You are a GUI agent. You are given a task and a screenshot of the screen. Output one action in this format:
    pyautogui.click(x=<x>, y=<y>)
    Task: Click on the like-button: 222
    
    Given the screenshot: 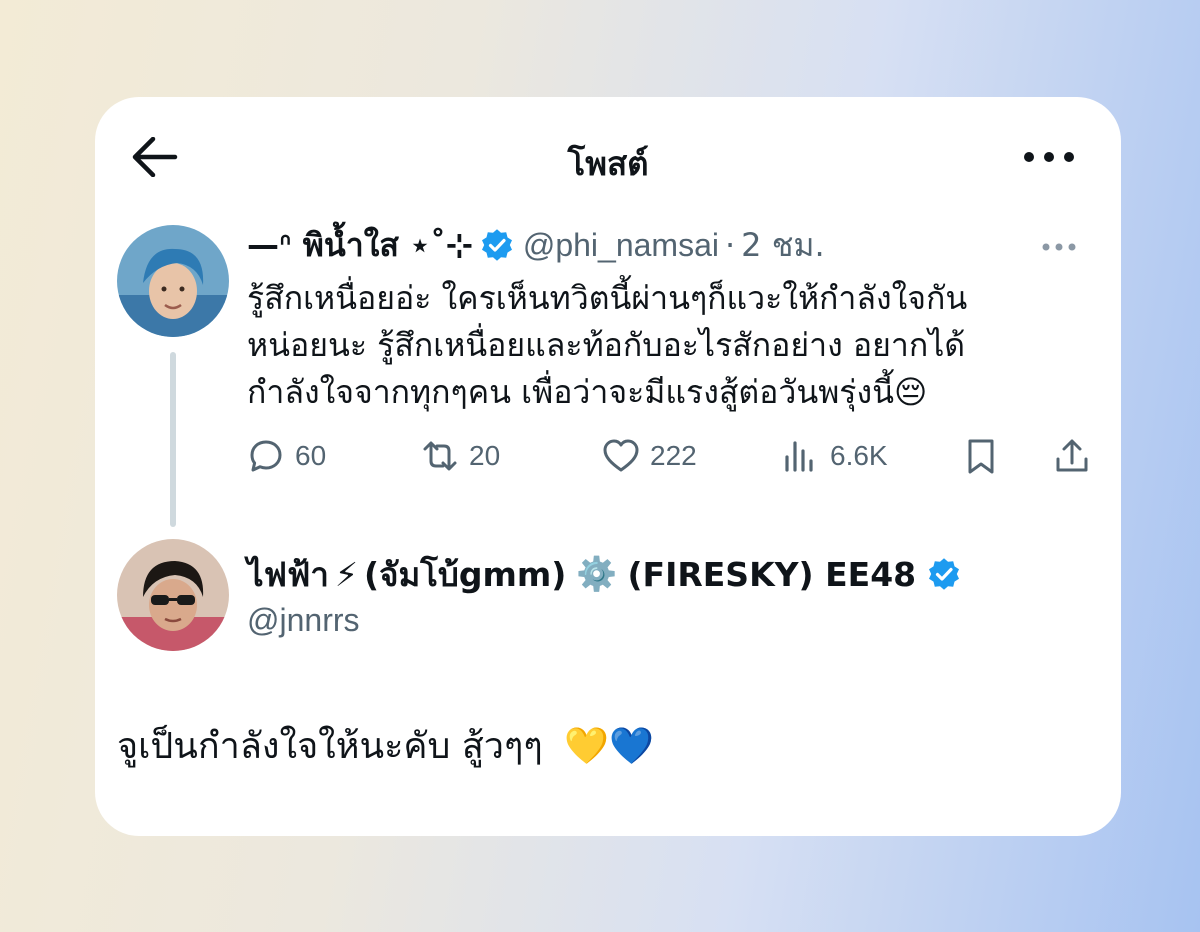 What is the action you would take?
    pyautogui.click(x=649, y=456)
    